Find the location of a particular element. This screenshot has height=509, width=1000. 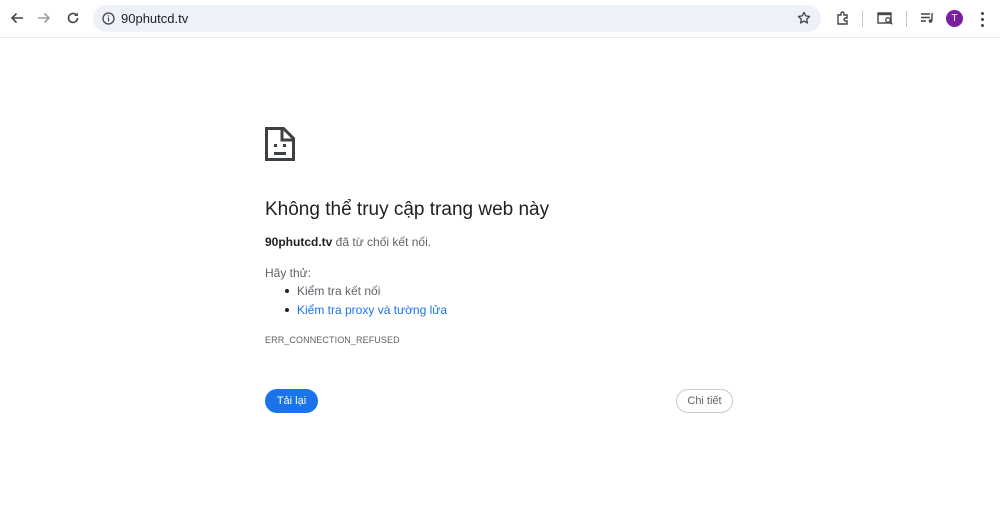

site-info-icon is located at coordinates (108, 18).